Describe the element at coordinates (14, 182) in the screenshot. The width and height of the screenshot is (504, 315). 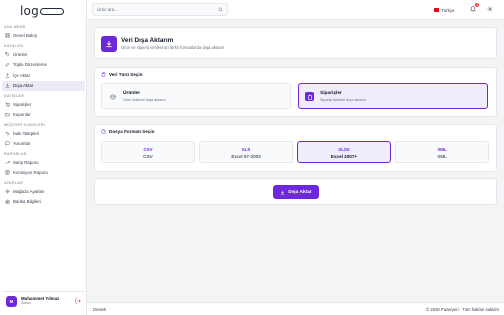
I see `nav-section-title: AYARLAR` at that location.